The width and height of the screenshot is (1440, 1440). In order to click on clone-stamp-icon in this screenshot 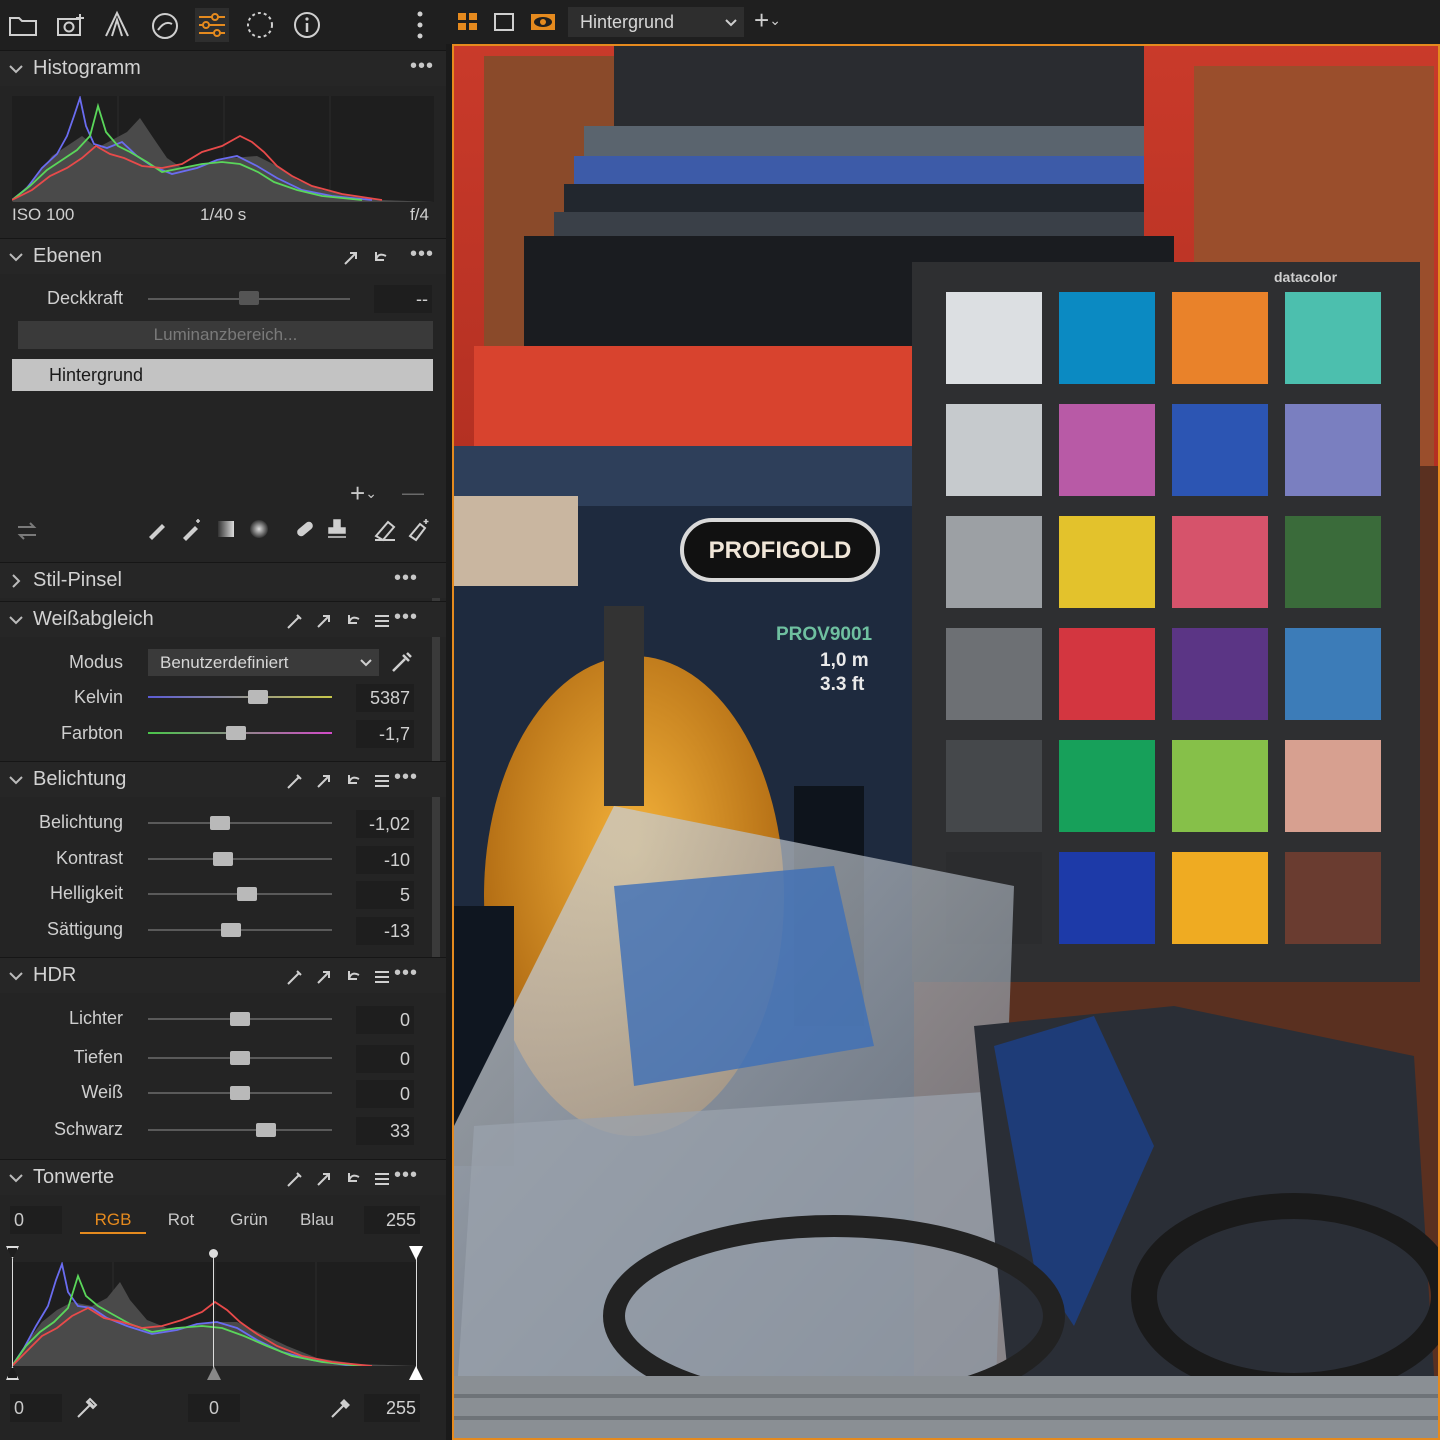, I will do `click(337, 529)`.